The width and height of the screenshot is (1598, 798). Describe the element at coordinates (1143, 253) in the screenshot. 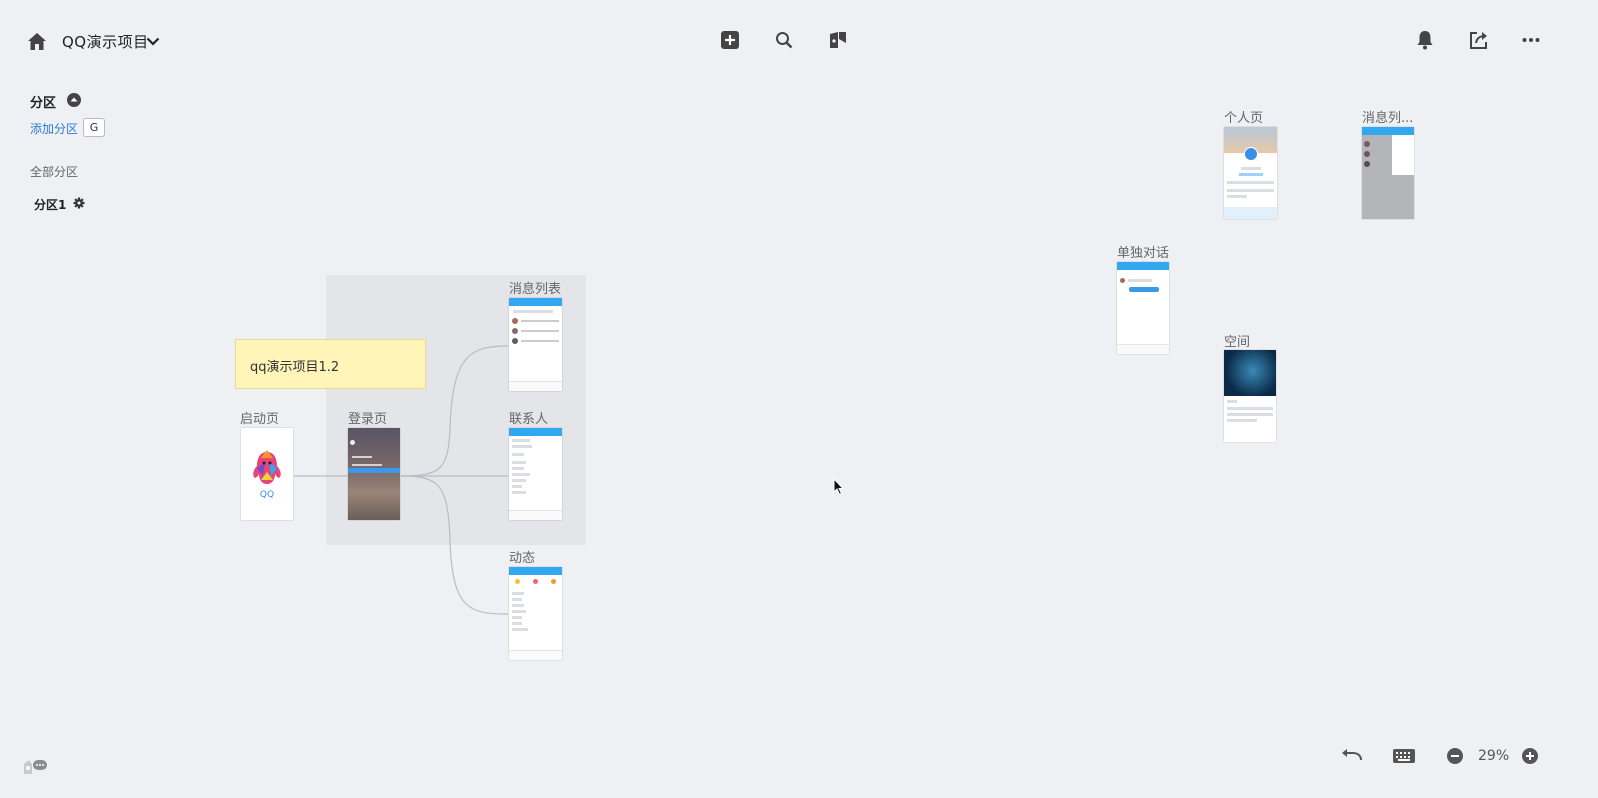

I see `frame-label-chat: 单独对话` at that location.